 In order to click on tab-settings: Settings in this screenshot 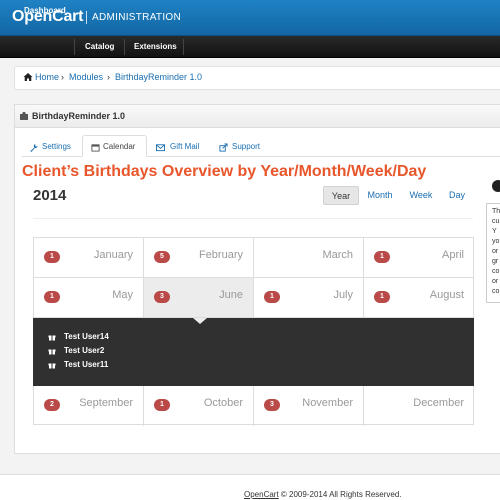, I will do `click(56, 146)`.